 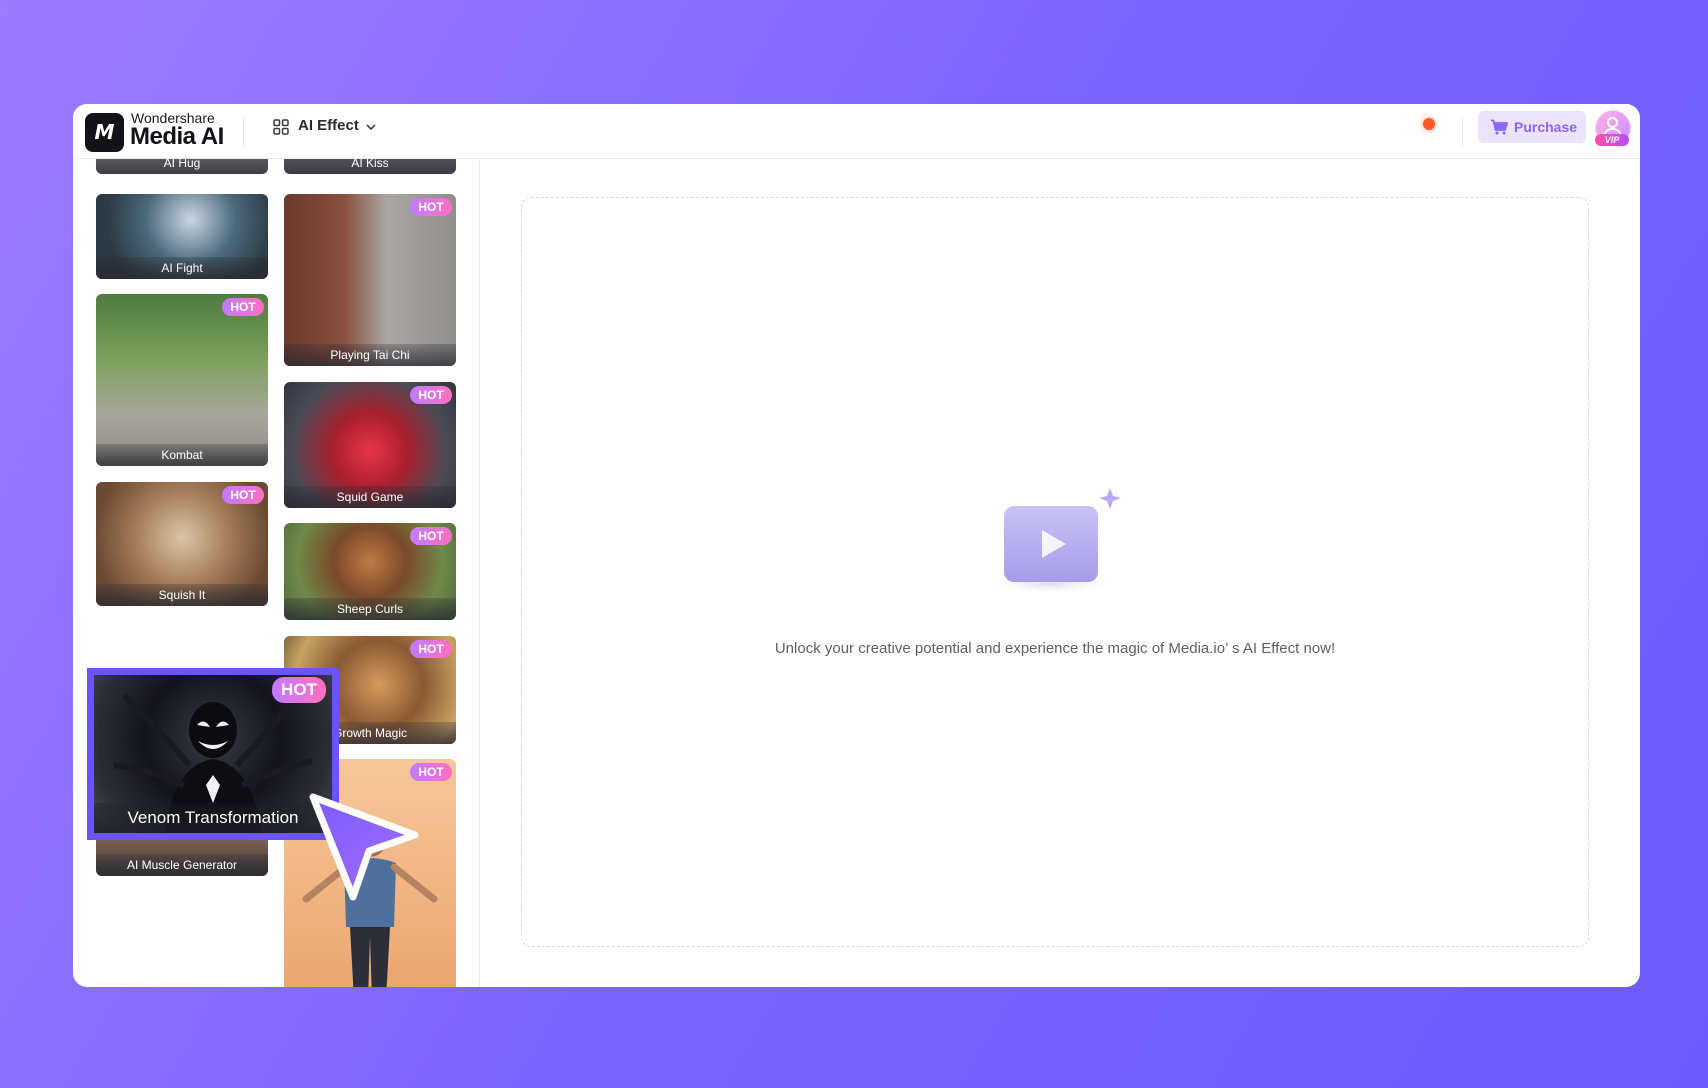 I want to click on card-label: Sheep Curls, so click(x=370, y=609).